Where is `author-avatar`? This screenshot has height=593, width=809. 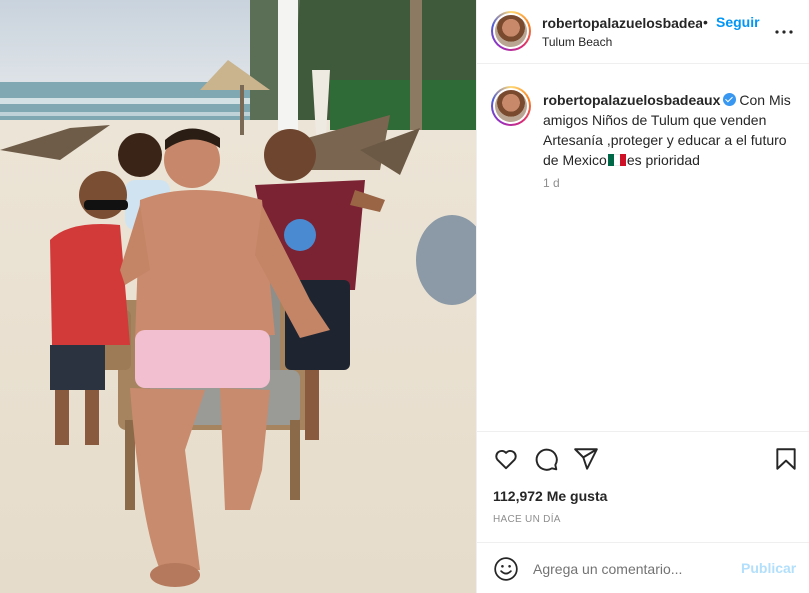
author-avatar is located at coordinates (511, 31).